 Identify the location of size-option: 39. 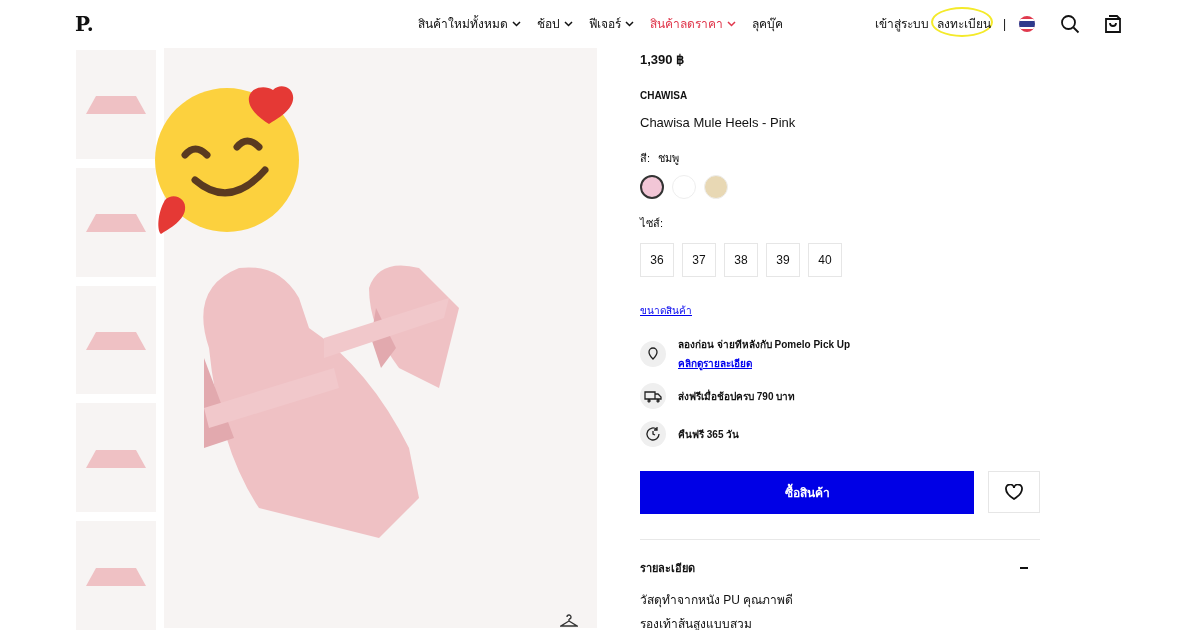
(783, 260).